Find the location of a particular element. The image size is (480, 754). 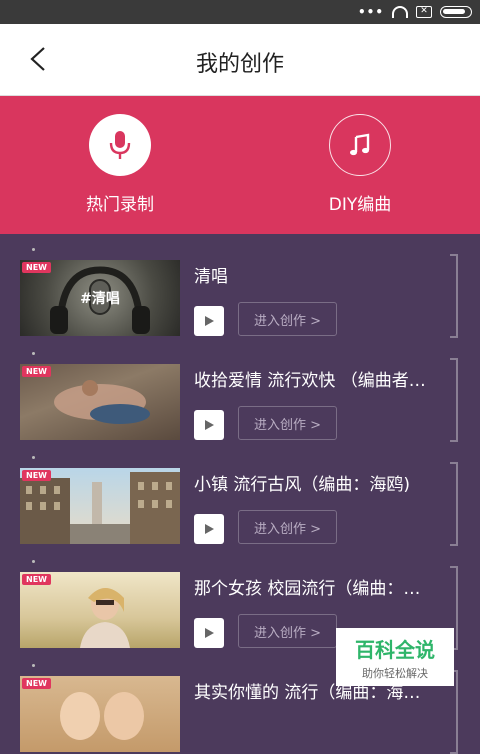

watermark-subtitle: 助你轻松解决 is located at coordinates (395, 673).